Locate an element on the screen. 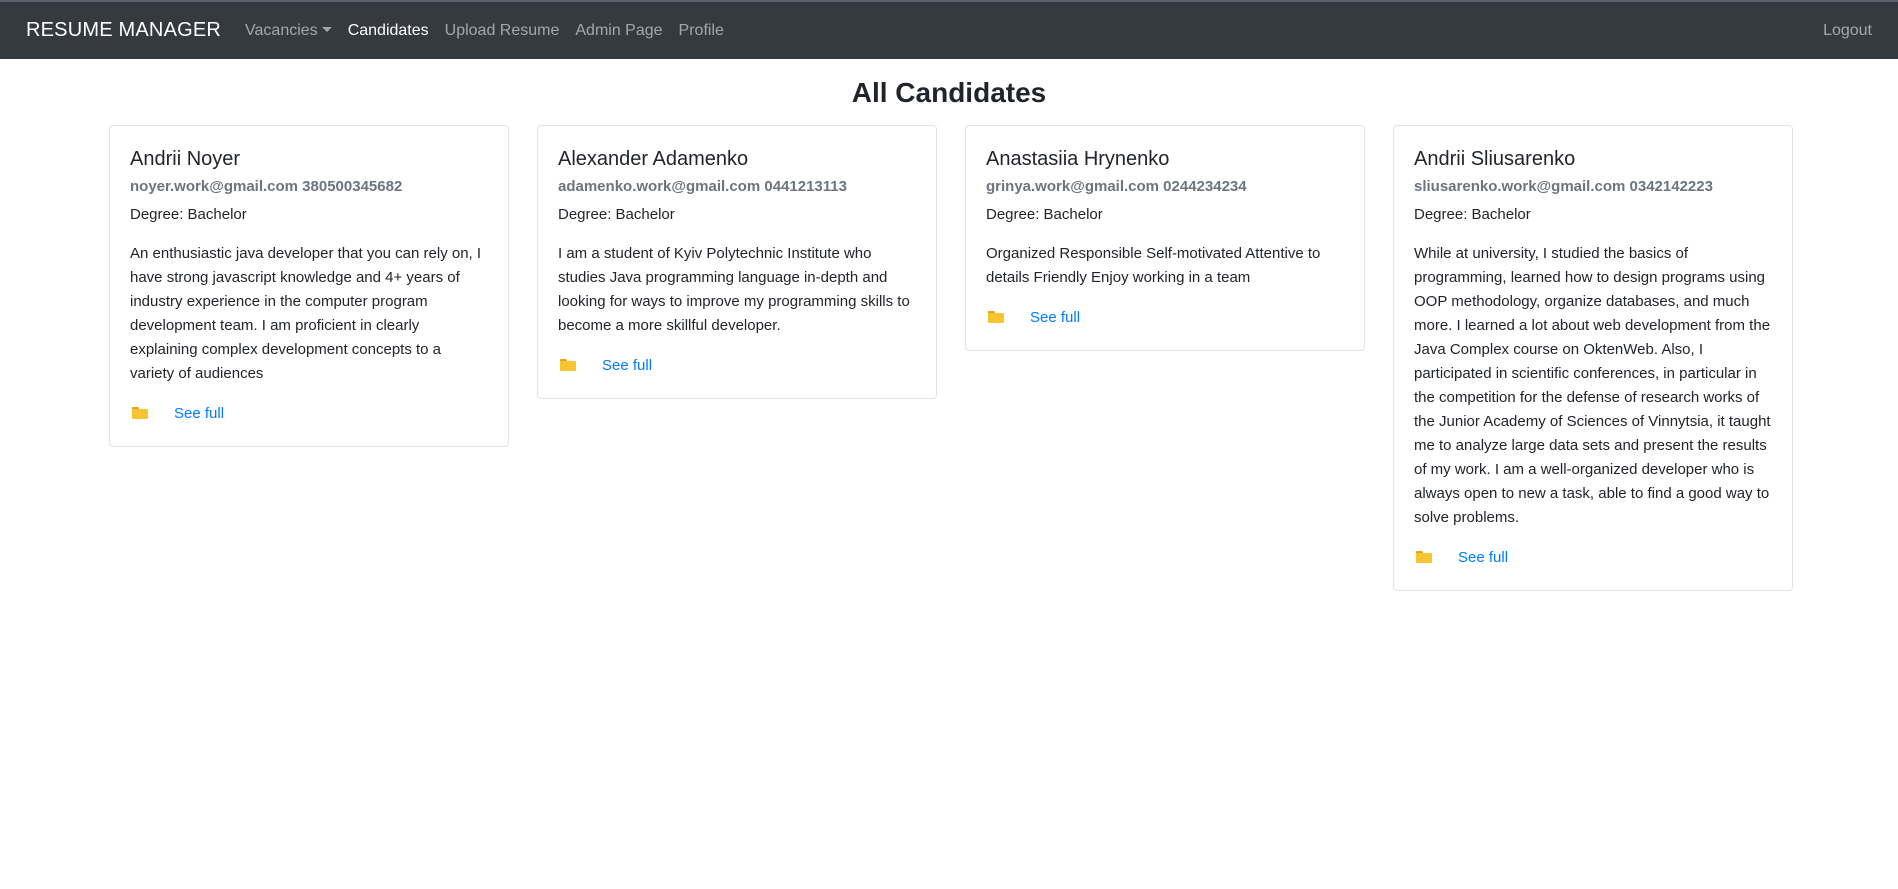 The image size is (1898, 889). brand-logo: RESUME MANAGER is located at coordinates (123, 30).